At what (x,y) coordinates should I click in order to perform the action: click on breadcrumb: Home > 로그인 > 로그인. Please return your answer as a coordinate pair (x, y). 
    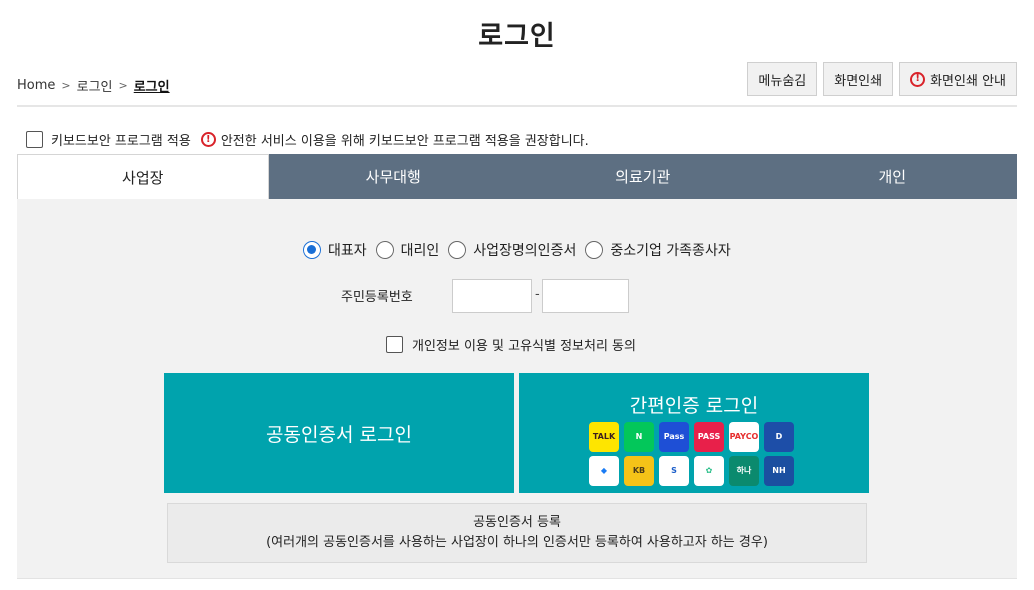
    Looking at the image, I should click on (93, 85).